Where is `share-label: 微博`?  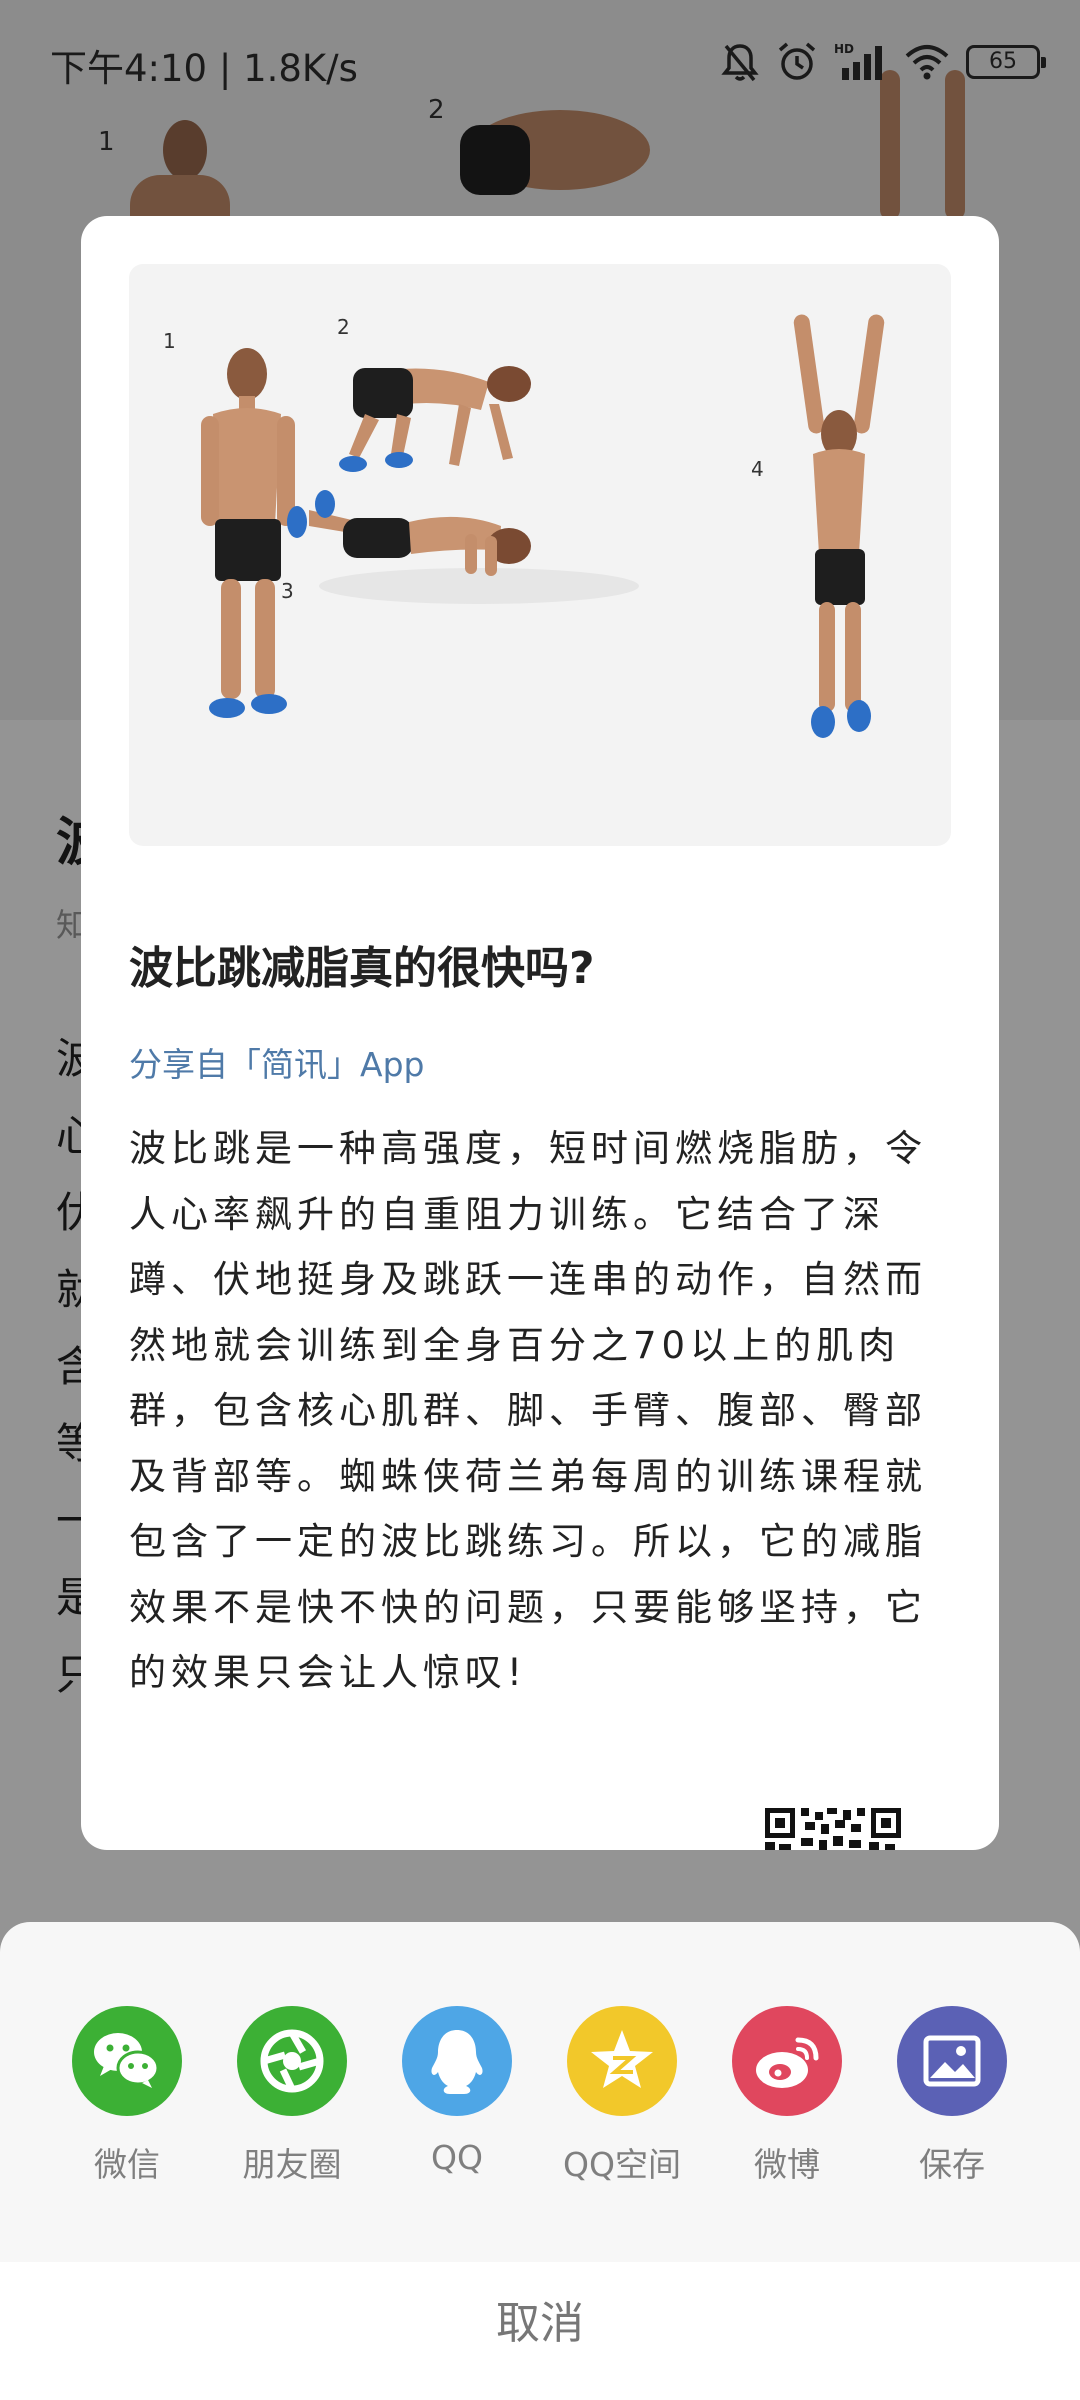
share-label: 微博 is located at coordinates (787, 2164).